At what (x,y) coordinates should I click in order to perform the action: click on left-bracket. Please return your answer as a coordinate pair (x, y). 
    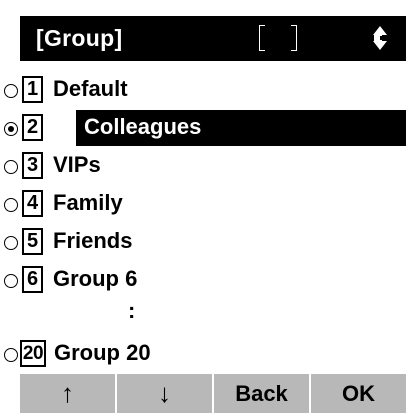
    Looking at the image, I should click on (262, 38).